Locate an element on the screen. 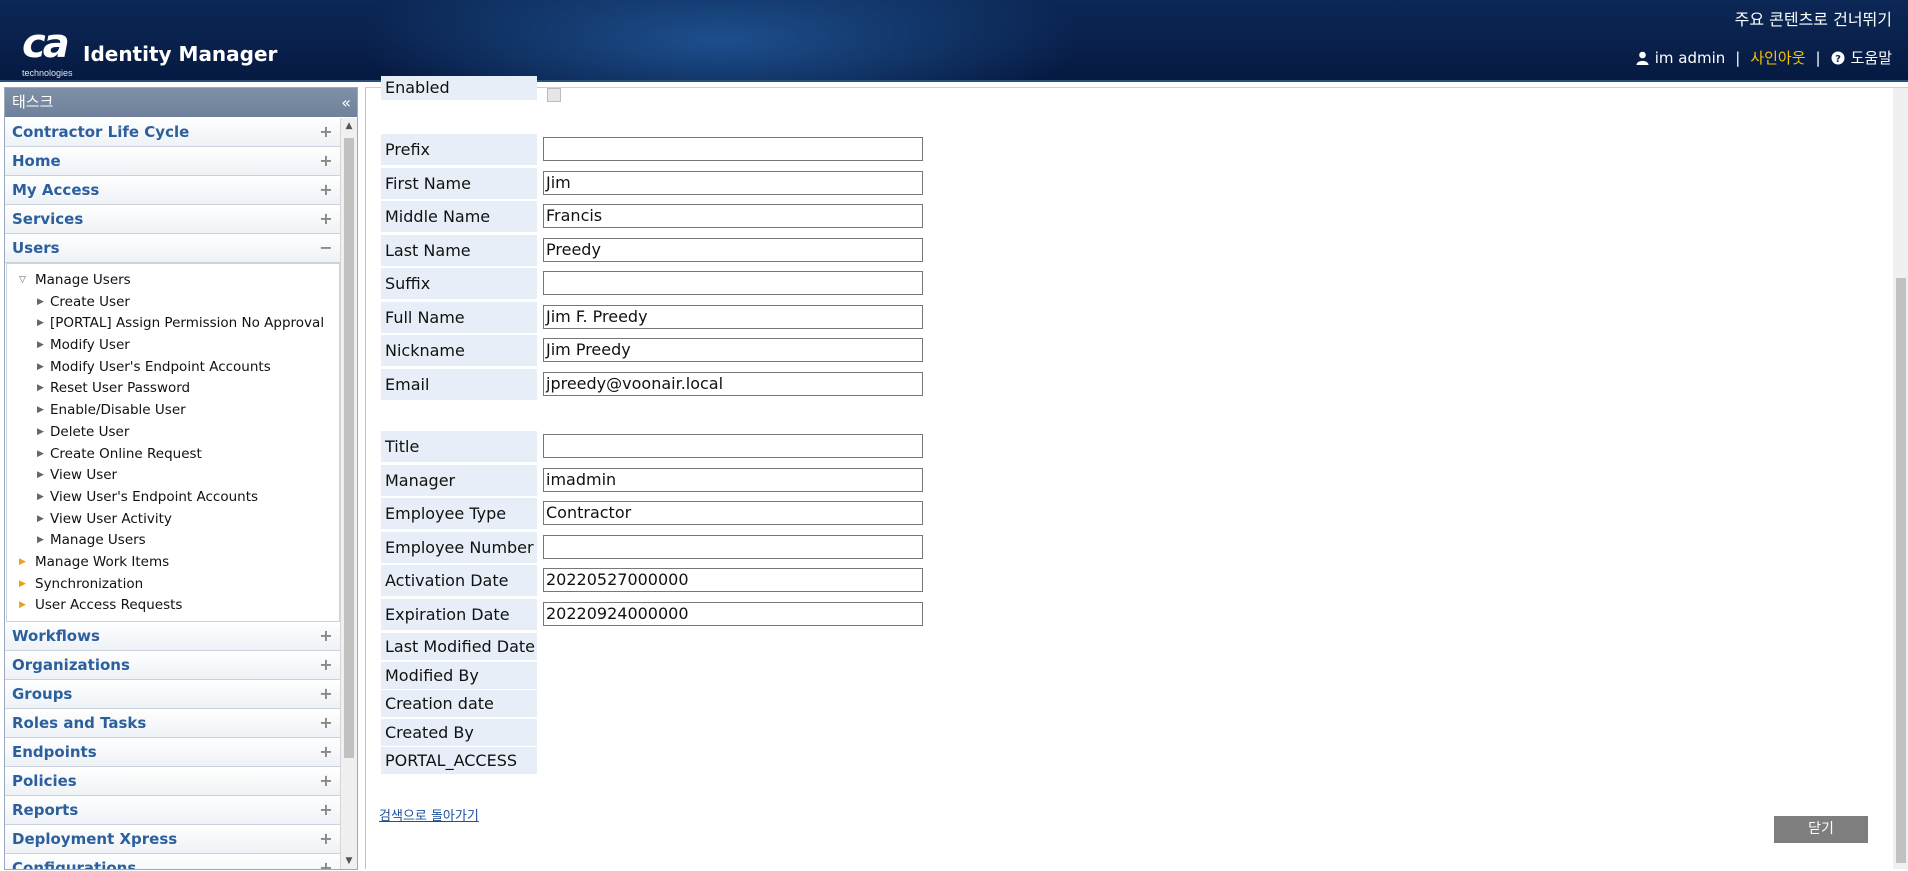 This screenshot has width=1908, height=871. collapse-sidebar-icon: « is located at coordinates (346, 102).